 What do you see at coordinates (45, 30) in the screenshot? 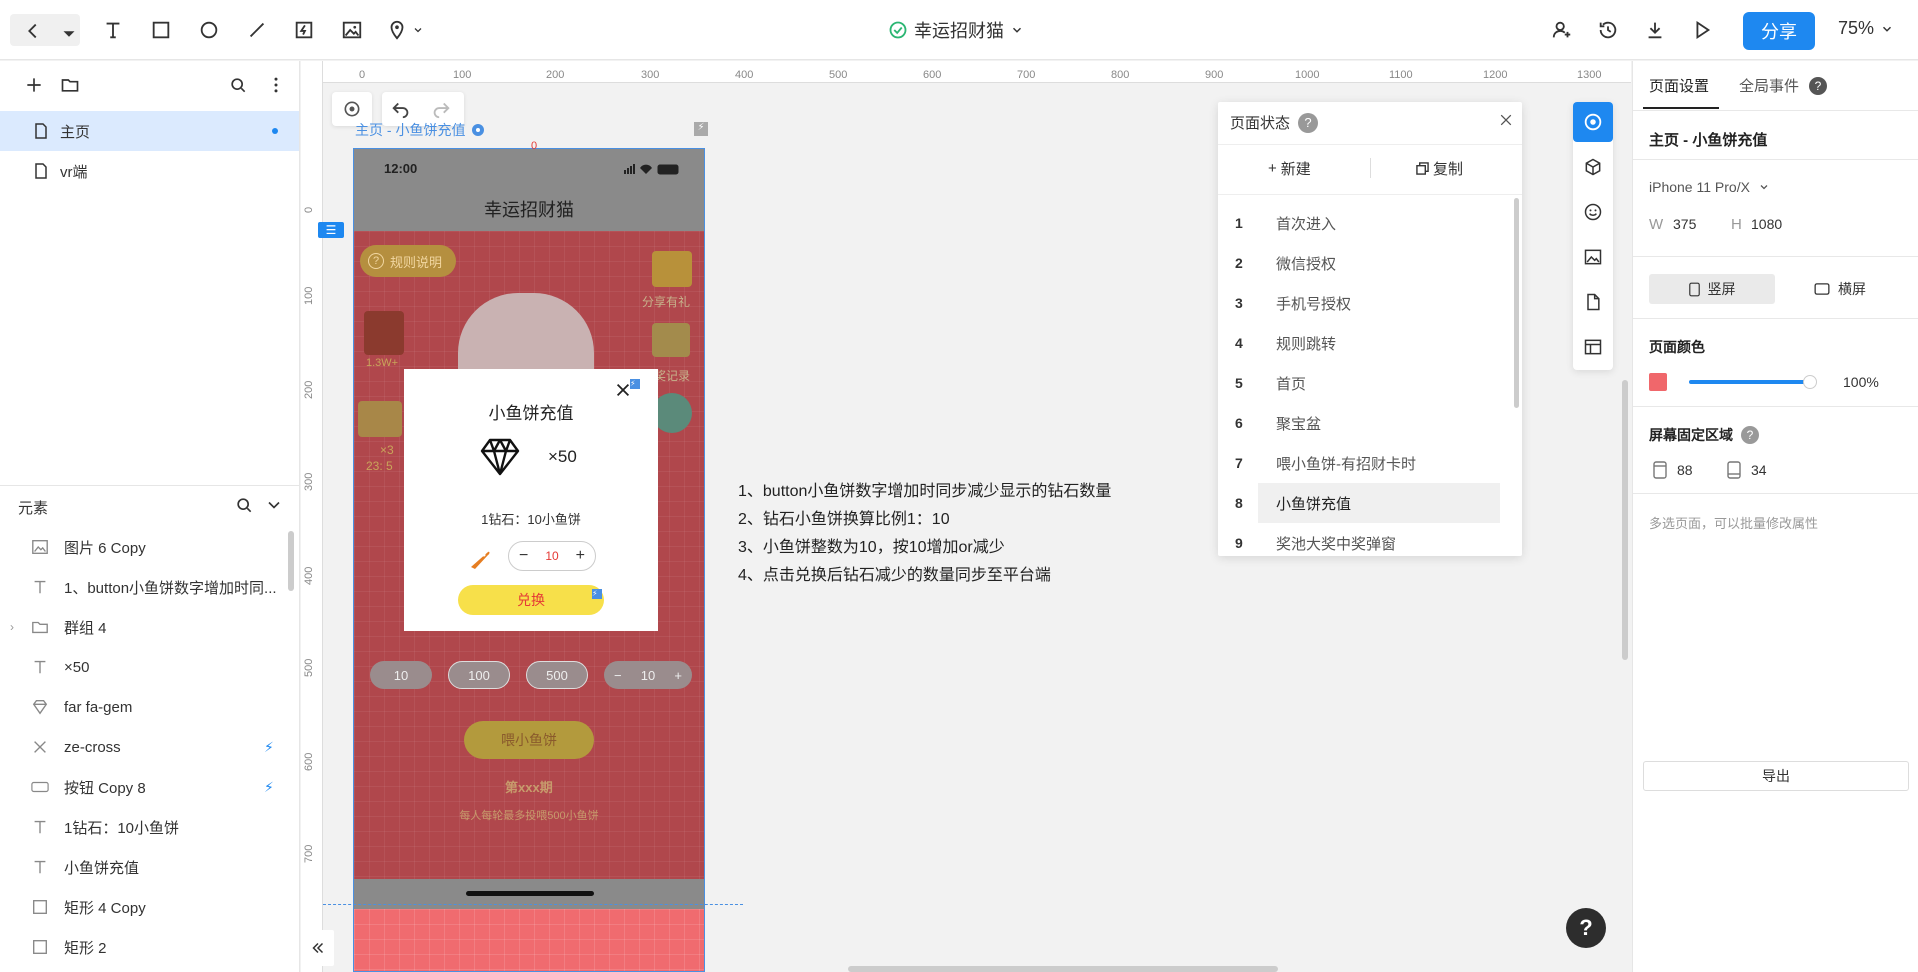
I see `back-menu-button` at bounding box center [45, 30].